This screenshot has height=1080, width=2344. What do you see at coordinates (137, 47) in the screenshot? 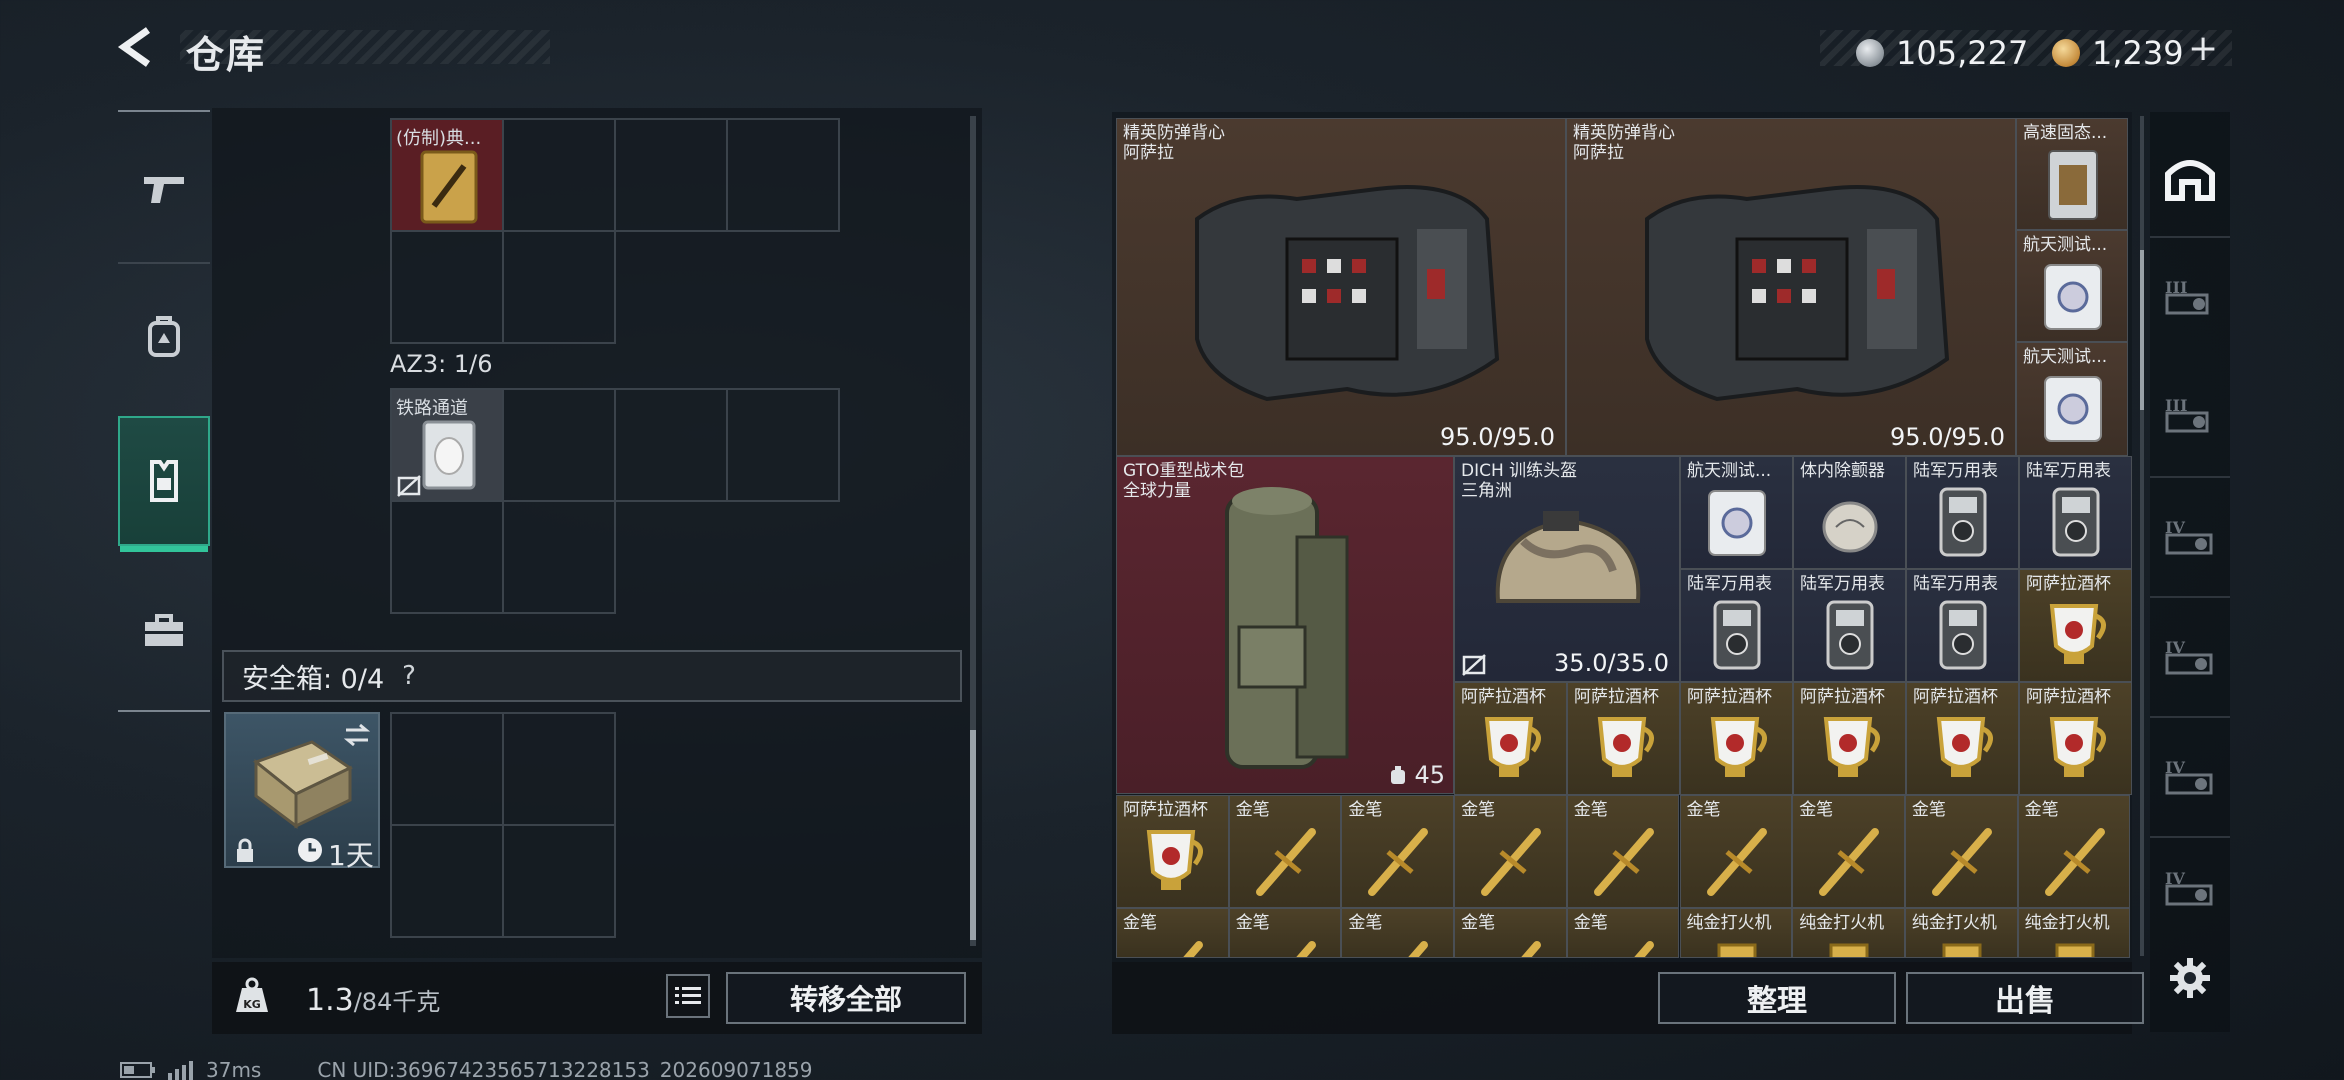
I see `back-button` at bounding box center [137, 47].